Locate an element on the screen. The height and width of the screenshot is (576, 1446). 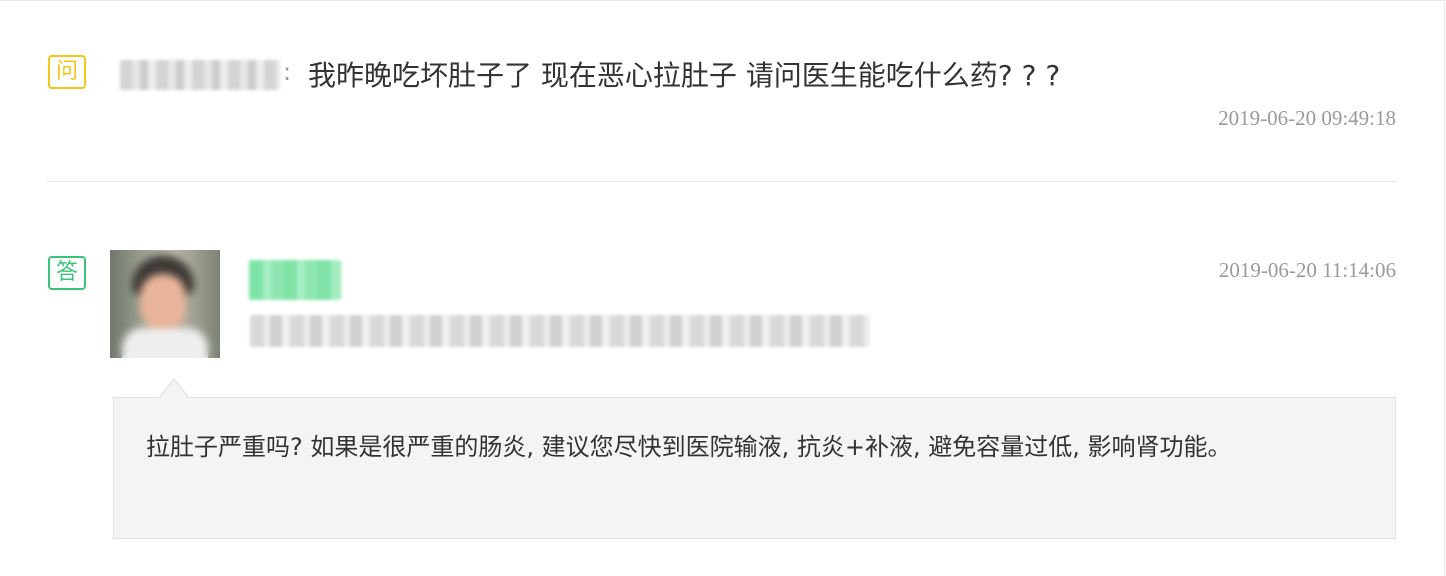
avatar-pixelation is located at coordinates (165, 304).